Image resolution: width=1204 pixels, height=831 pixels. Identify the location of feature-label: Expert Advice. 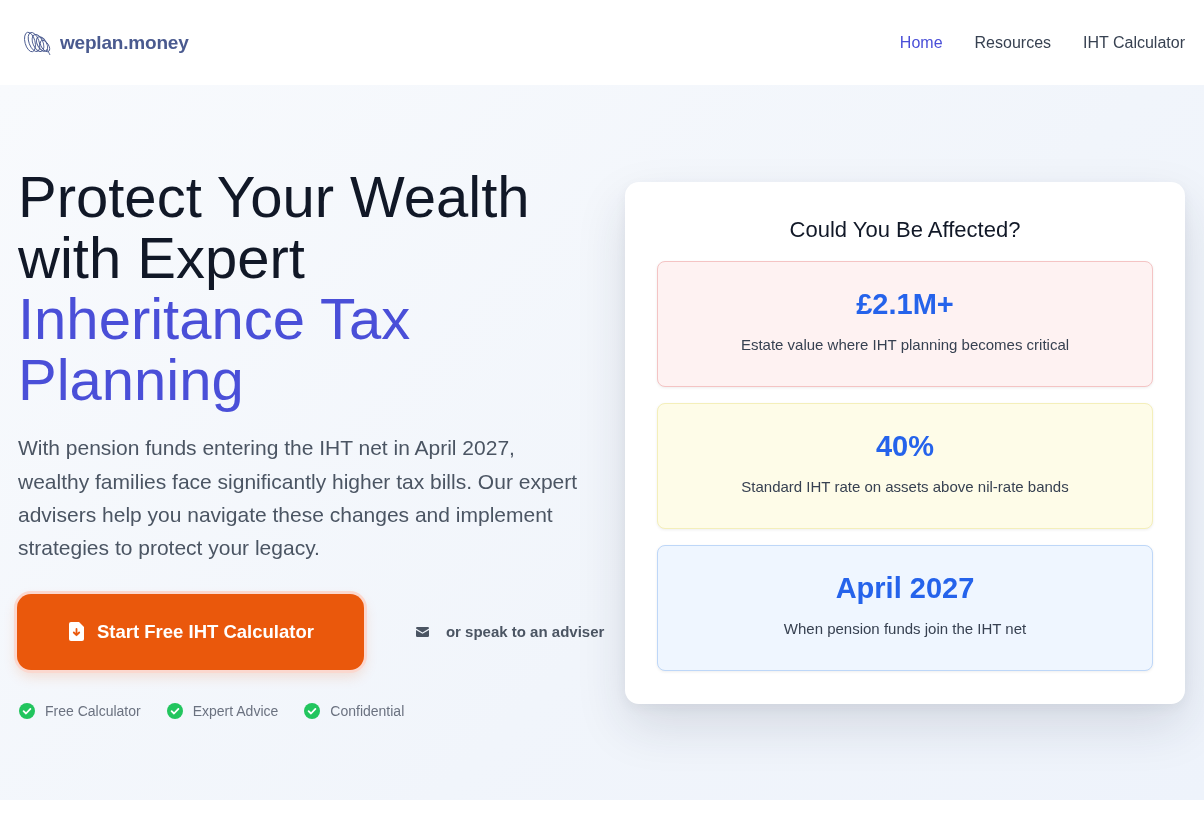
(235, 710).